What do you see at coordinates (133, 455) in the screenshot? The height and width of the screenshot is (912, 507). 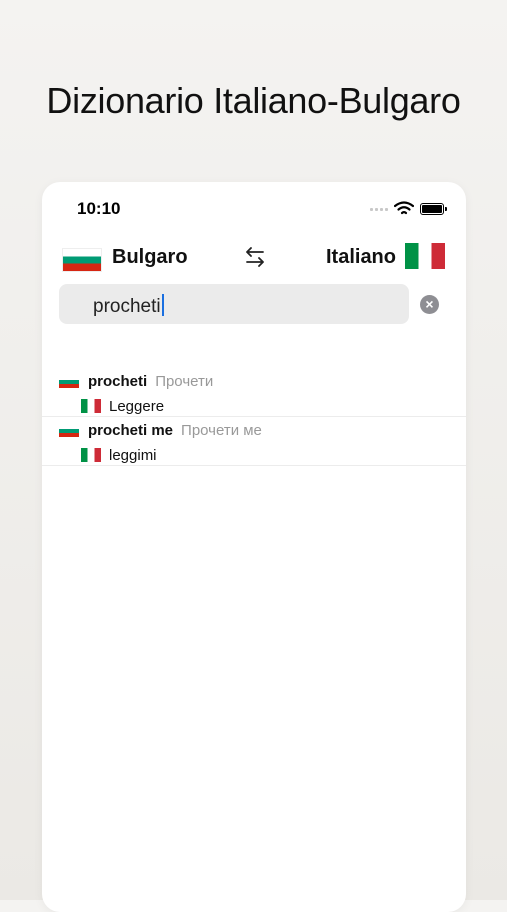 I see `result-translation: leggimi` at bounding box center [133, 455].